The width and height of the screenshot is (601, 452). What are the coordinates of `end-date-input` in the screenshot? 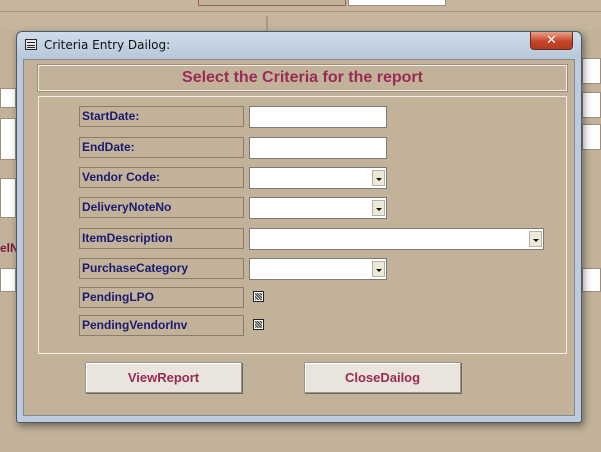 It's located at (318, 148).